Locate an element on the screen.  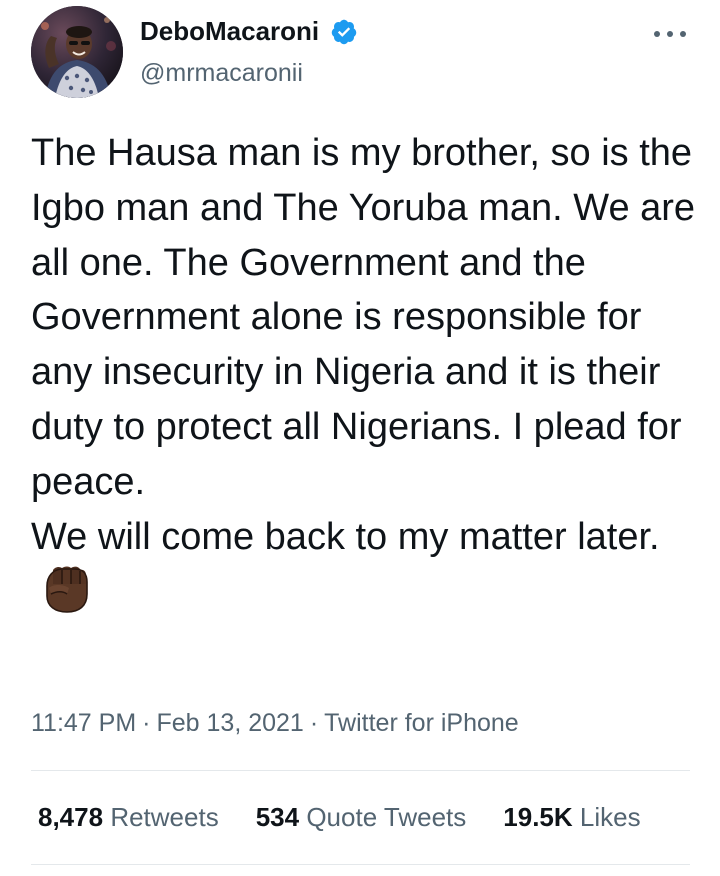
quote-tweets-count: 534 is located at coordinates (277, 817).